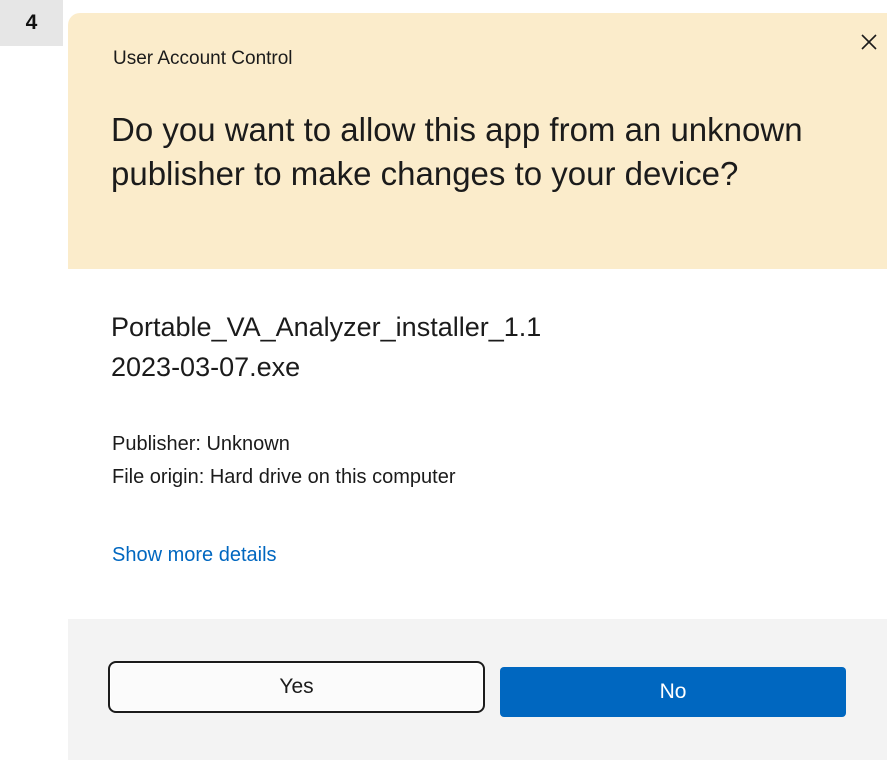 The width and height of the screenshot is (887, 760). What do you see at coordinates (284, 477) in the screenshot?
I see `file-origin-label: File origin: Hard drive on this computer` at bounding box center [284, 477].